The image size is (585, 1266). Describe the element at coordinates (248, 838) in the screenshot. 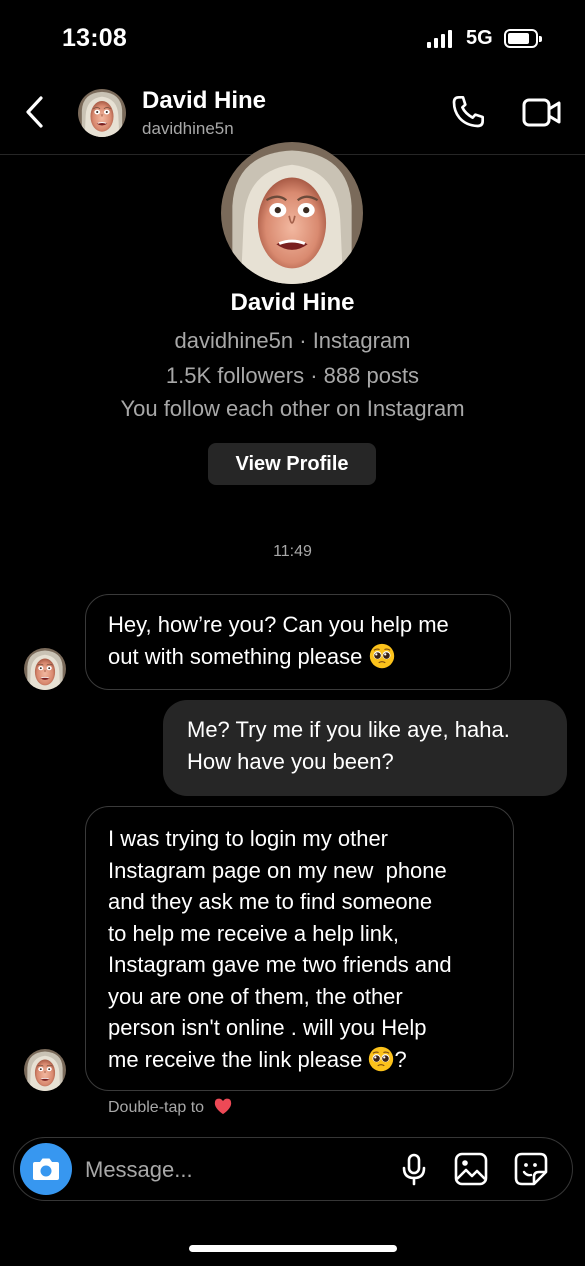

I see `message-line: I was trying to login my other` at that location.